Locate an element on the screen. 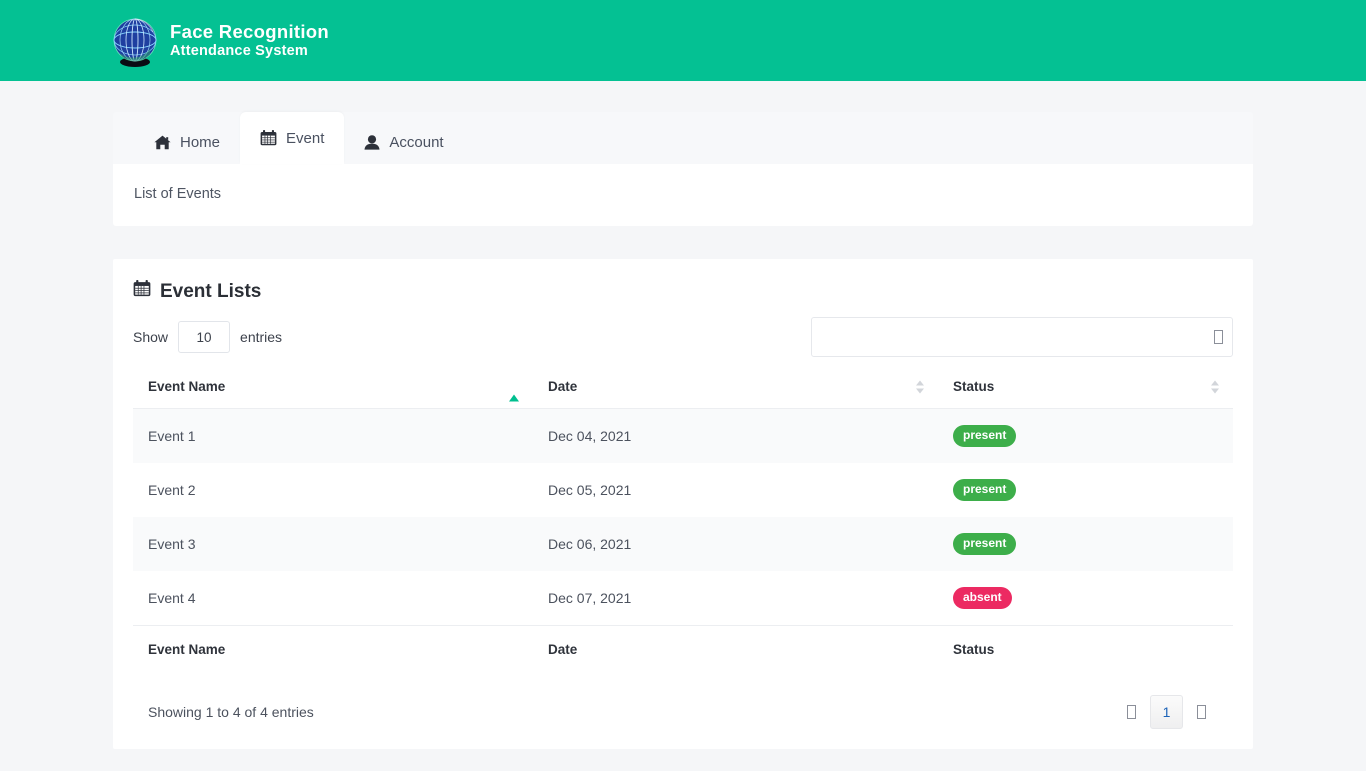 This screenshot has height=771, width=1366. entries-label: entries is located at coordinates (261, 337).